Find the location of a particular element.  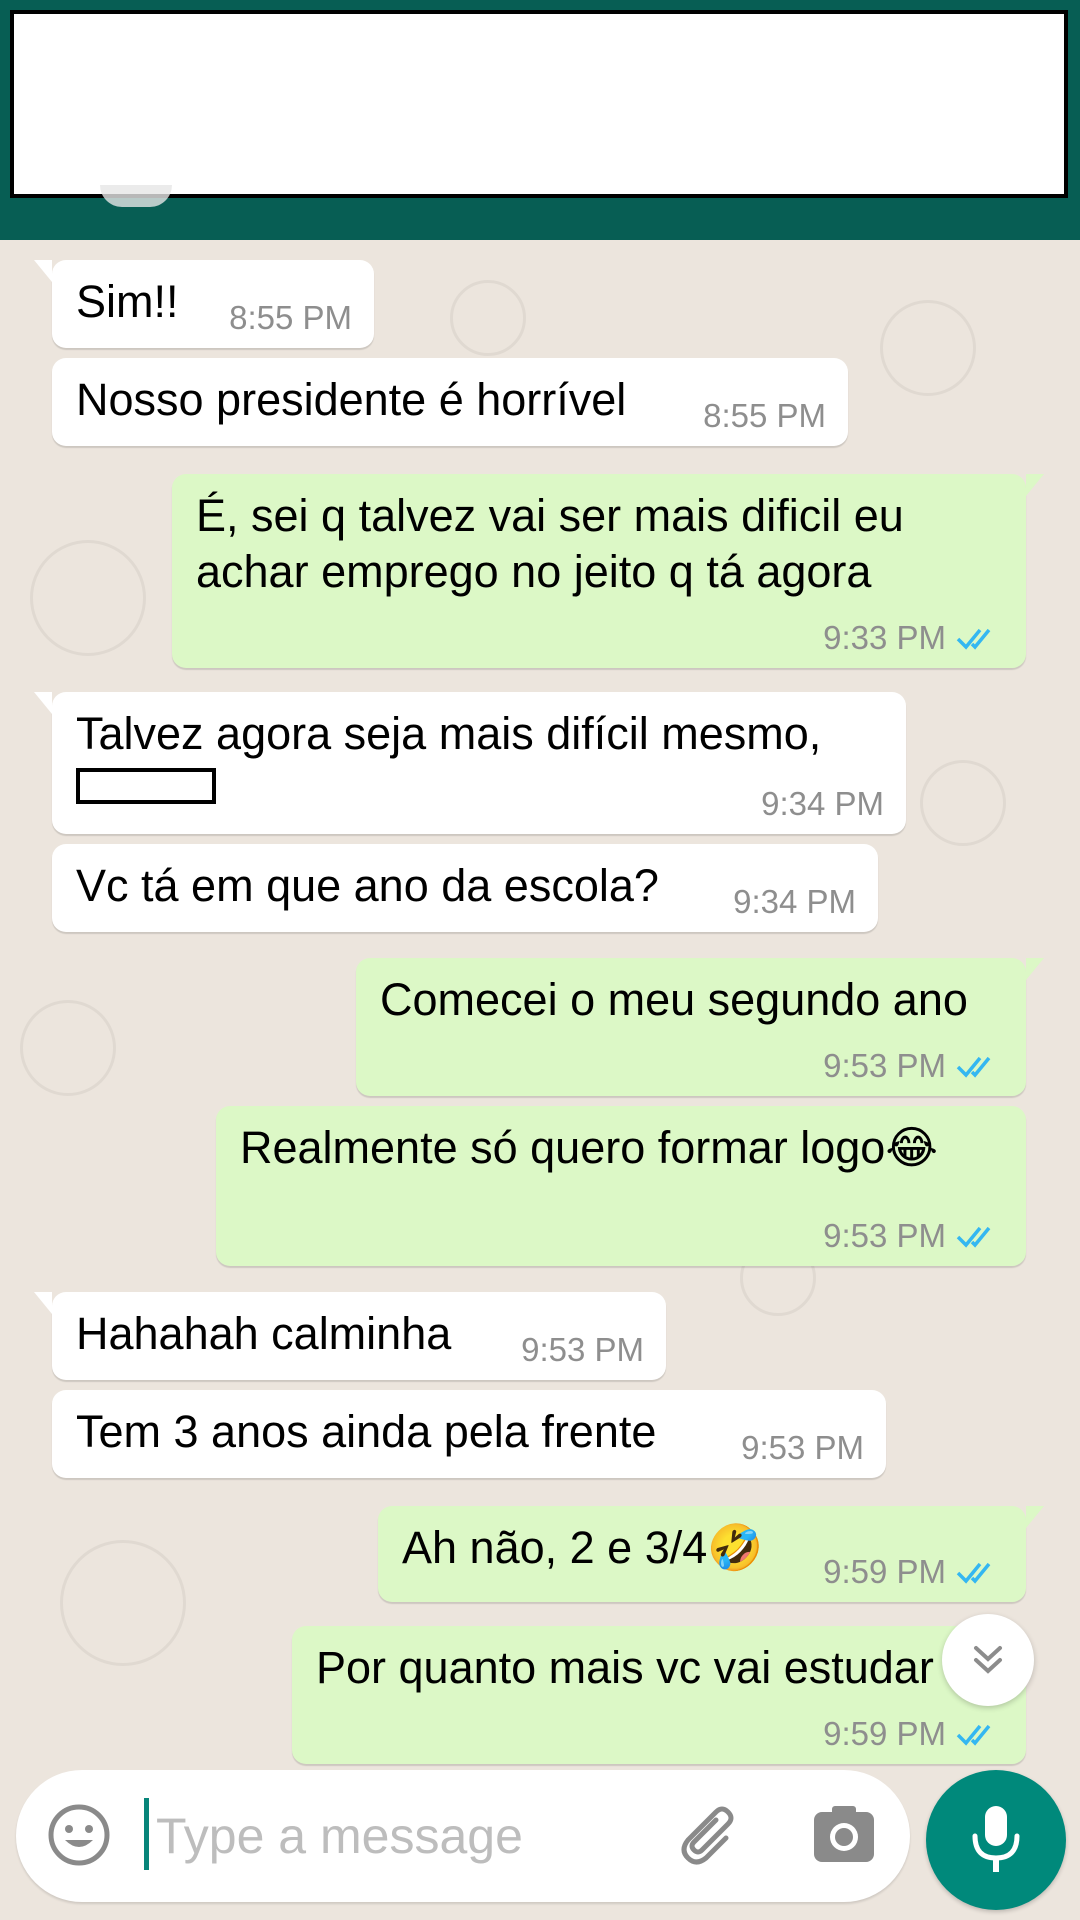

voice-message-button is located at coordinates (996, 1840).